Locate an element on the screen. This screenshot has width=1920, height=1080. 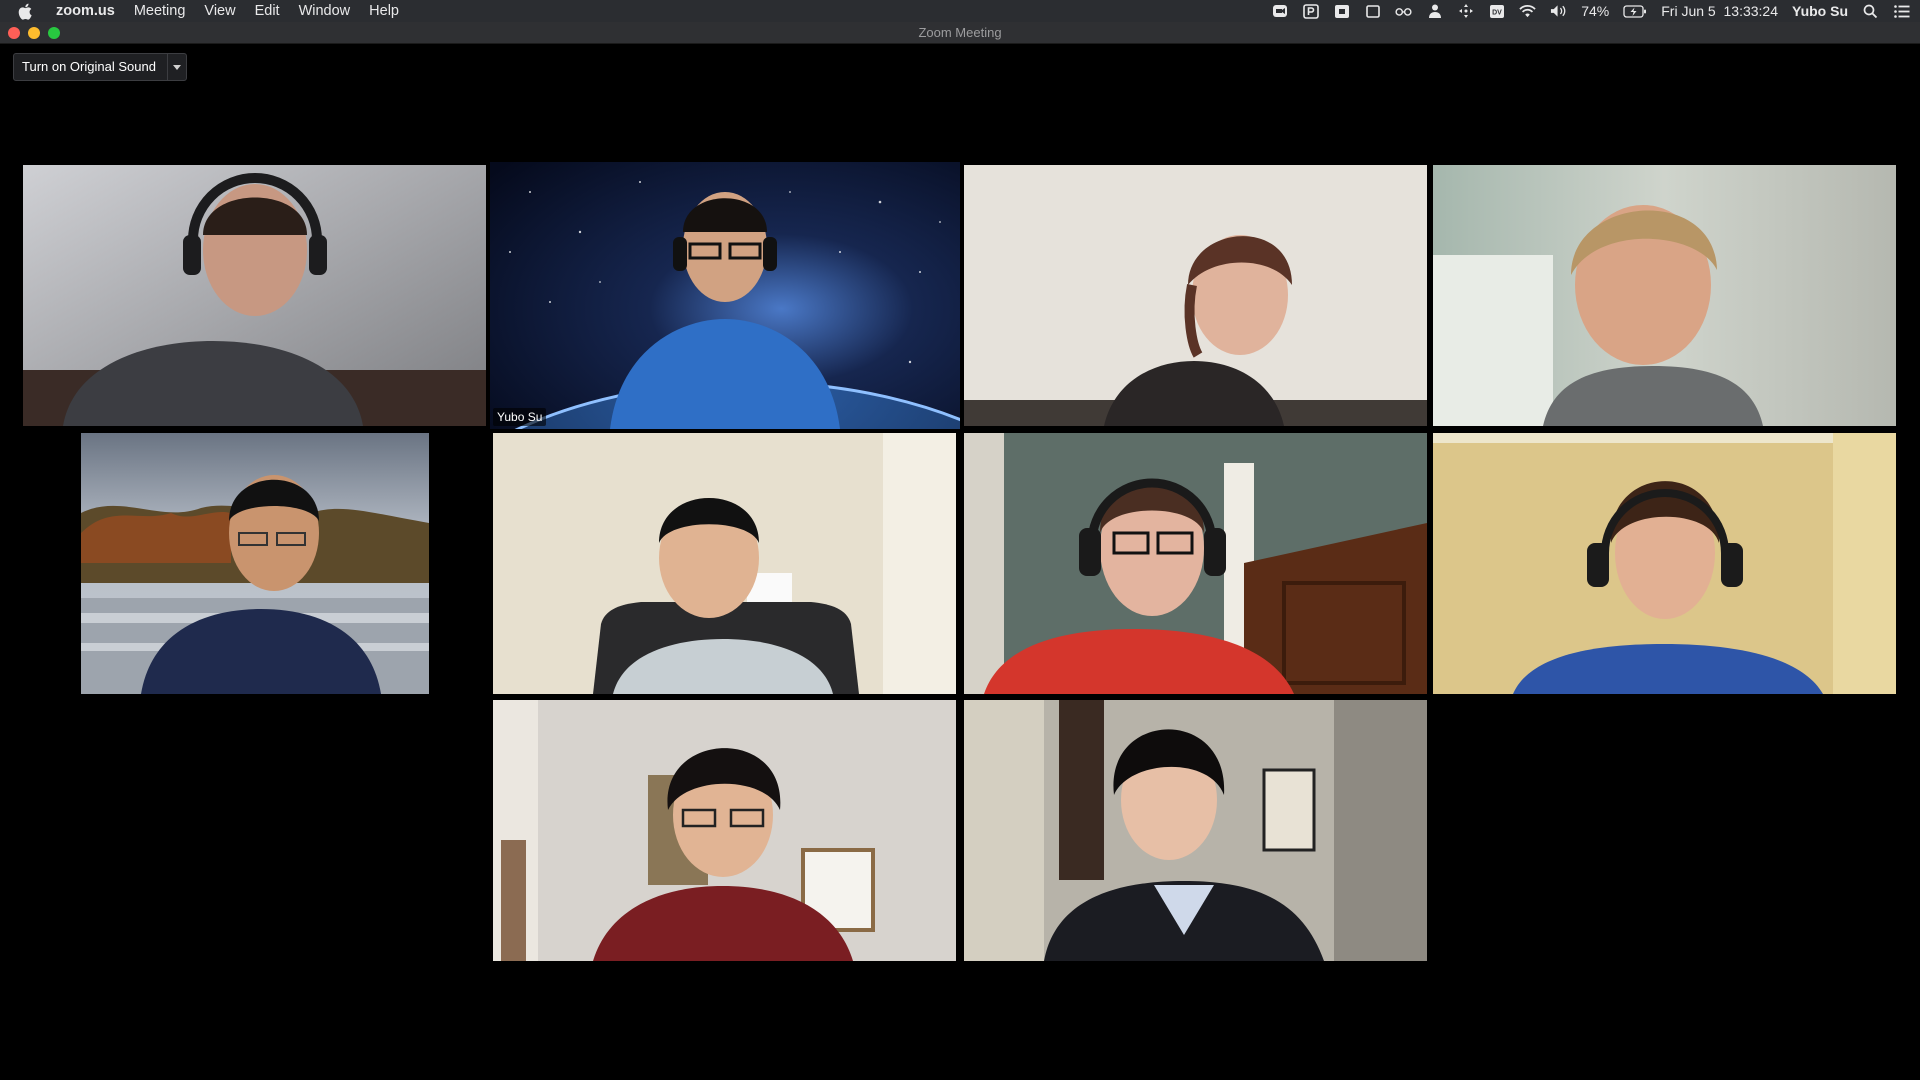
svg-text: DV is located at coordinates (1497, 12).